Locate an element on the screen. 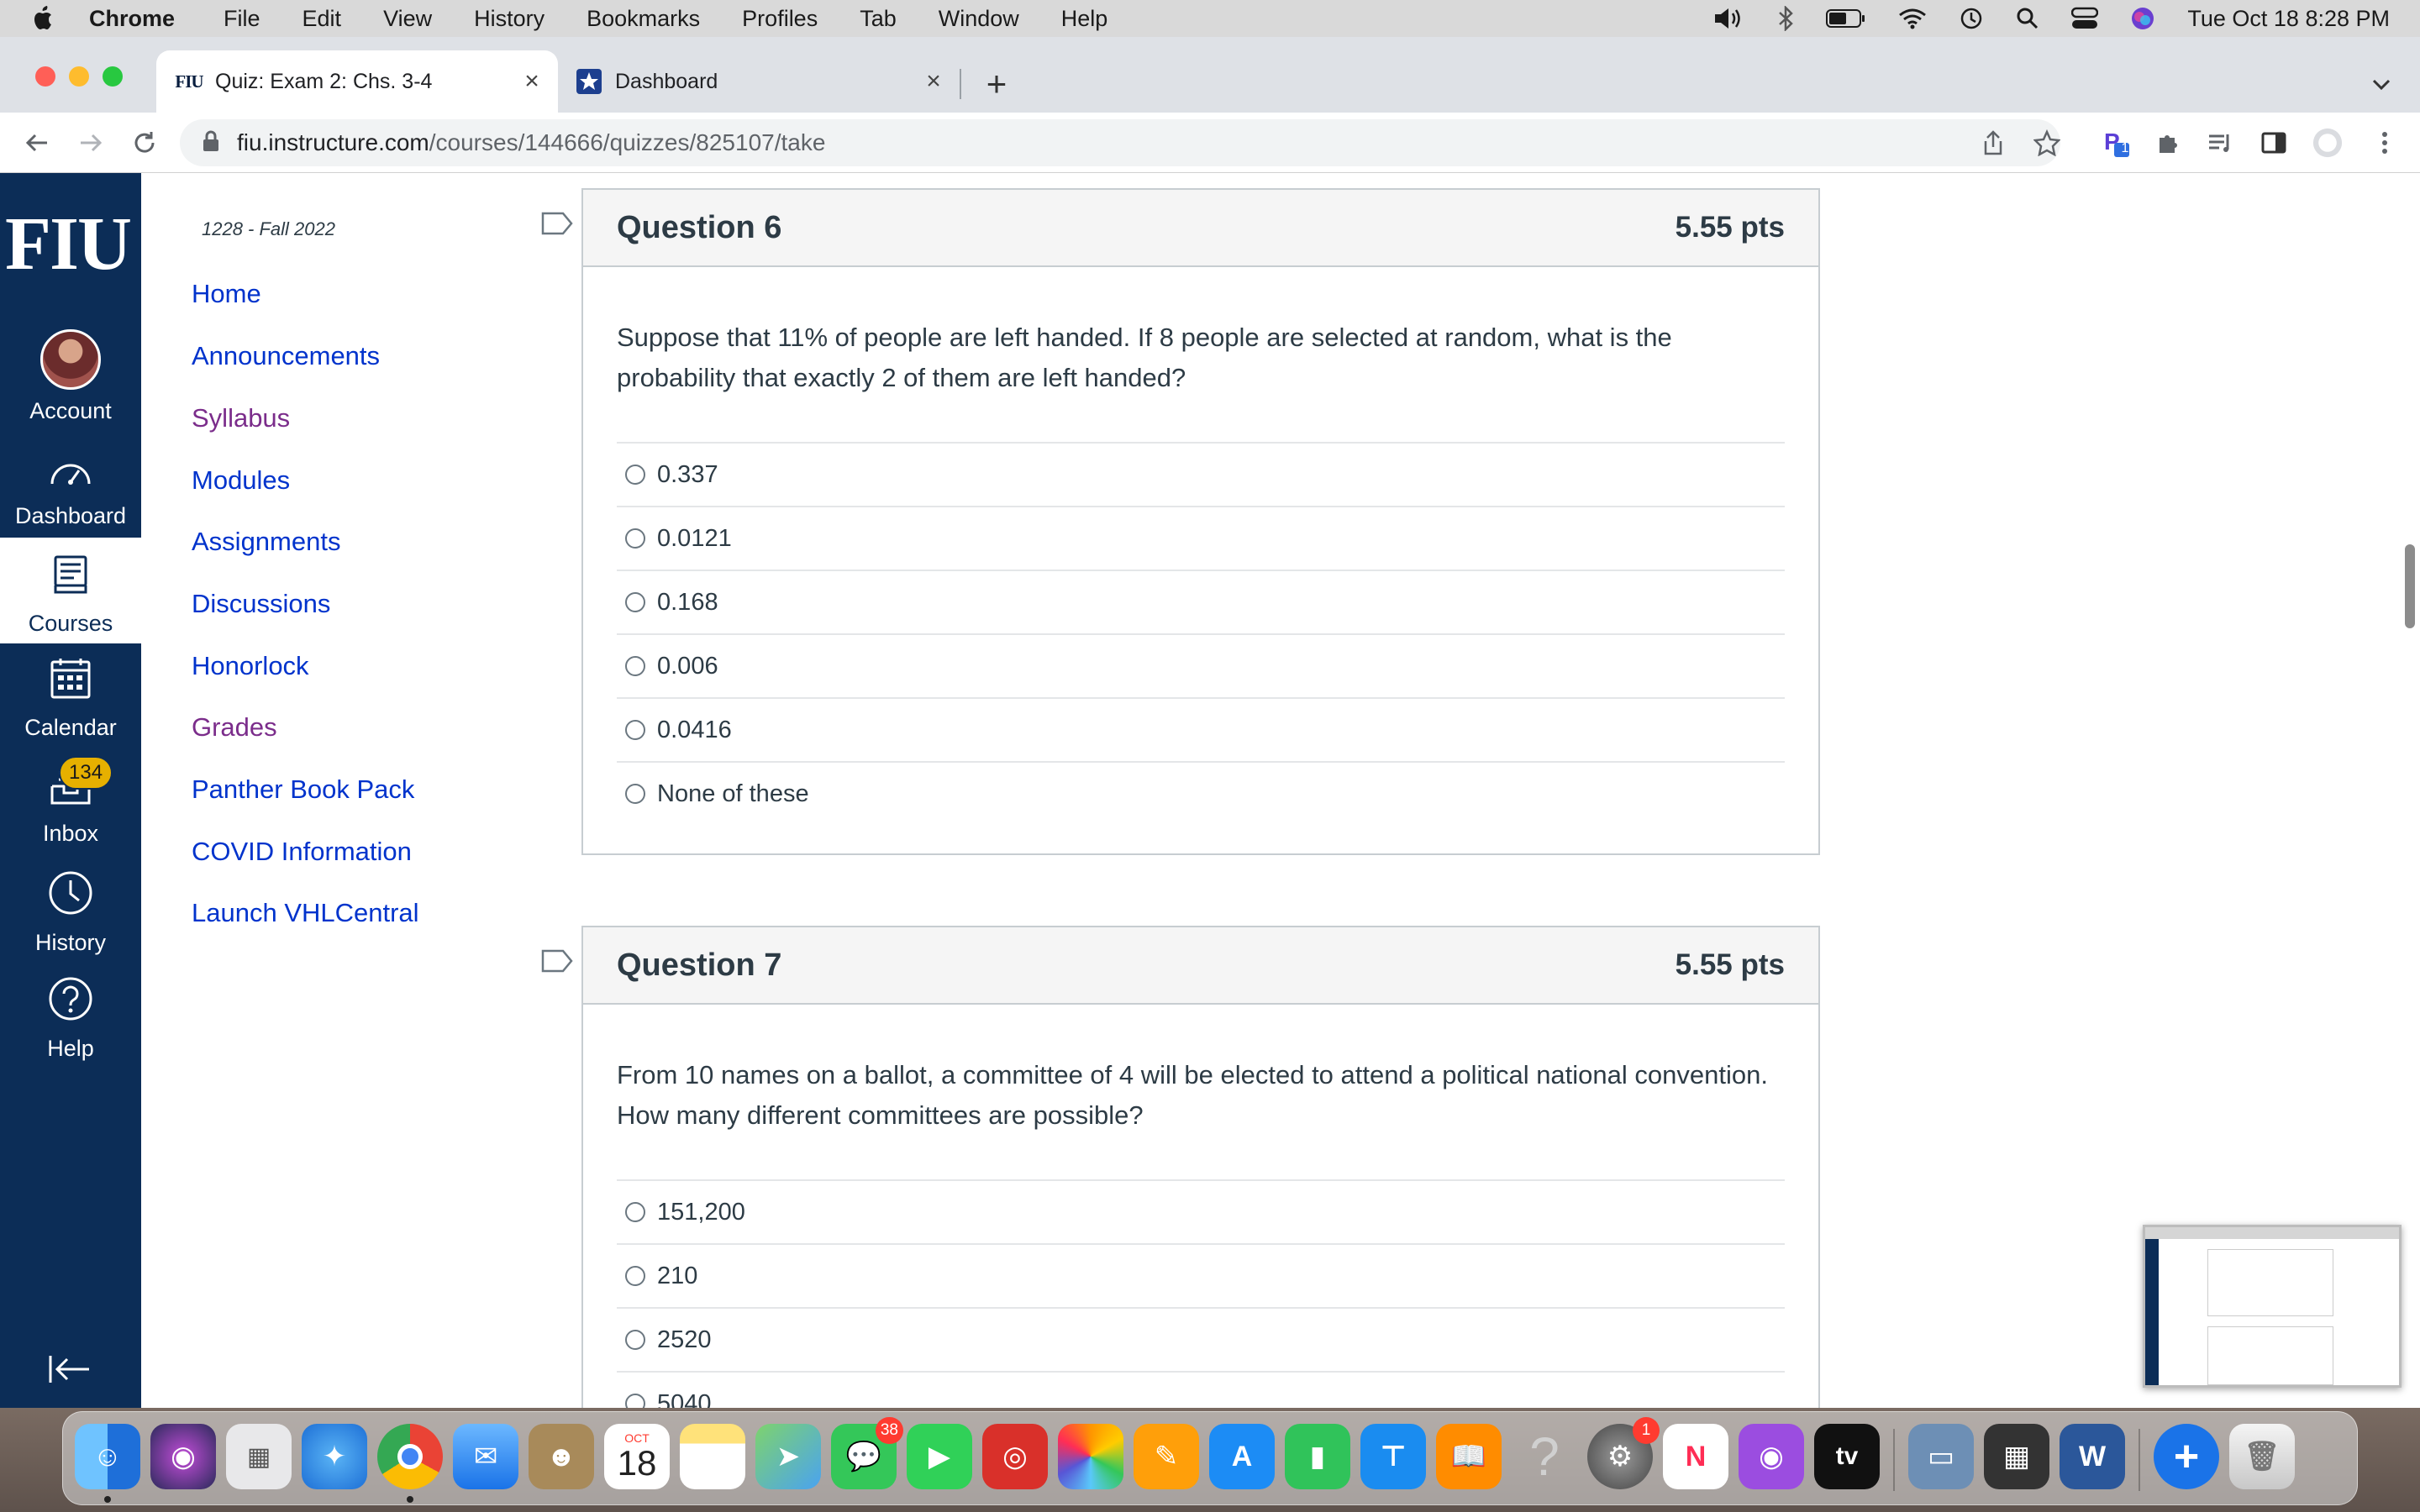  apple-tv-icon: tv is located at coordinates (1847, 1456).